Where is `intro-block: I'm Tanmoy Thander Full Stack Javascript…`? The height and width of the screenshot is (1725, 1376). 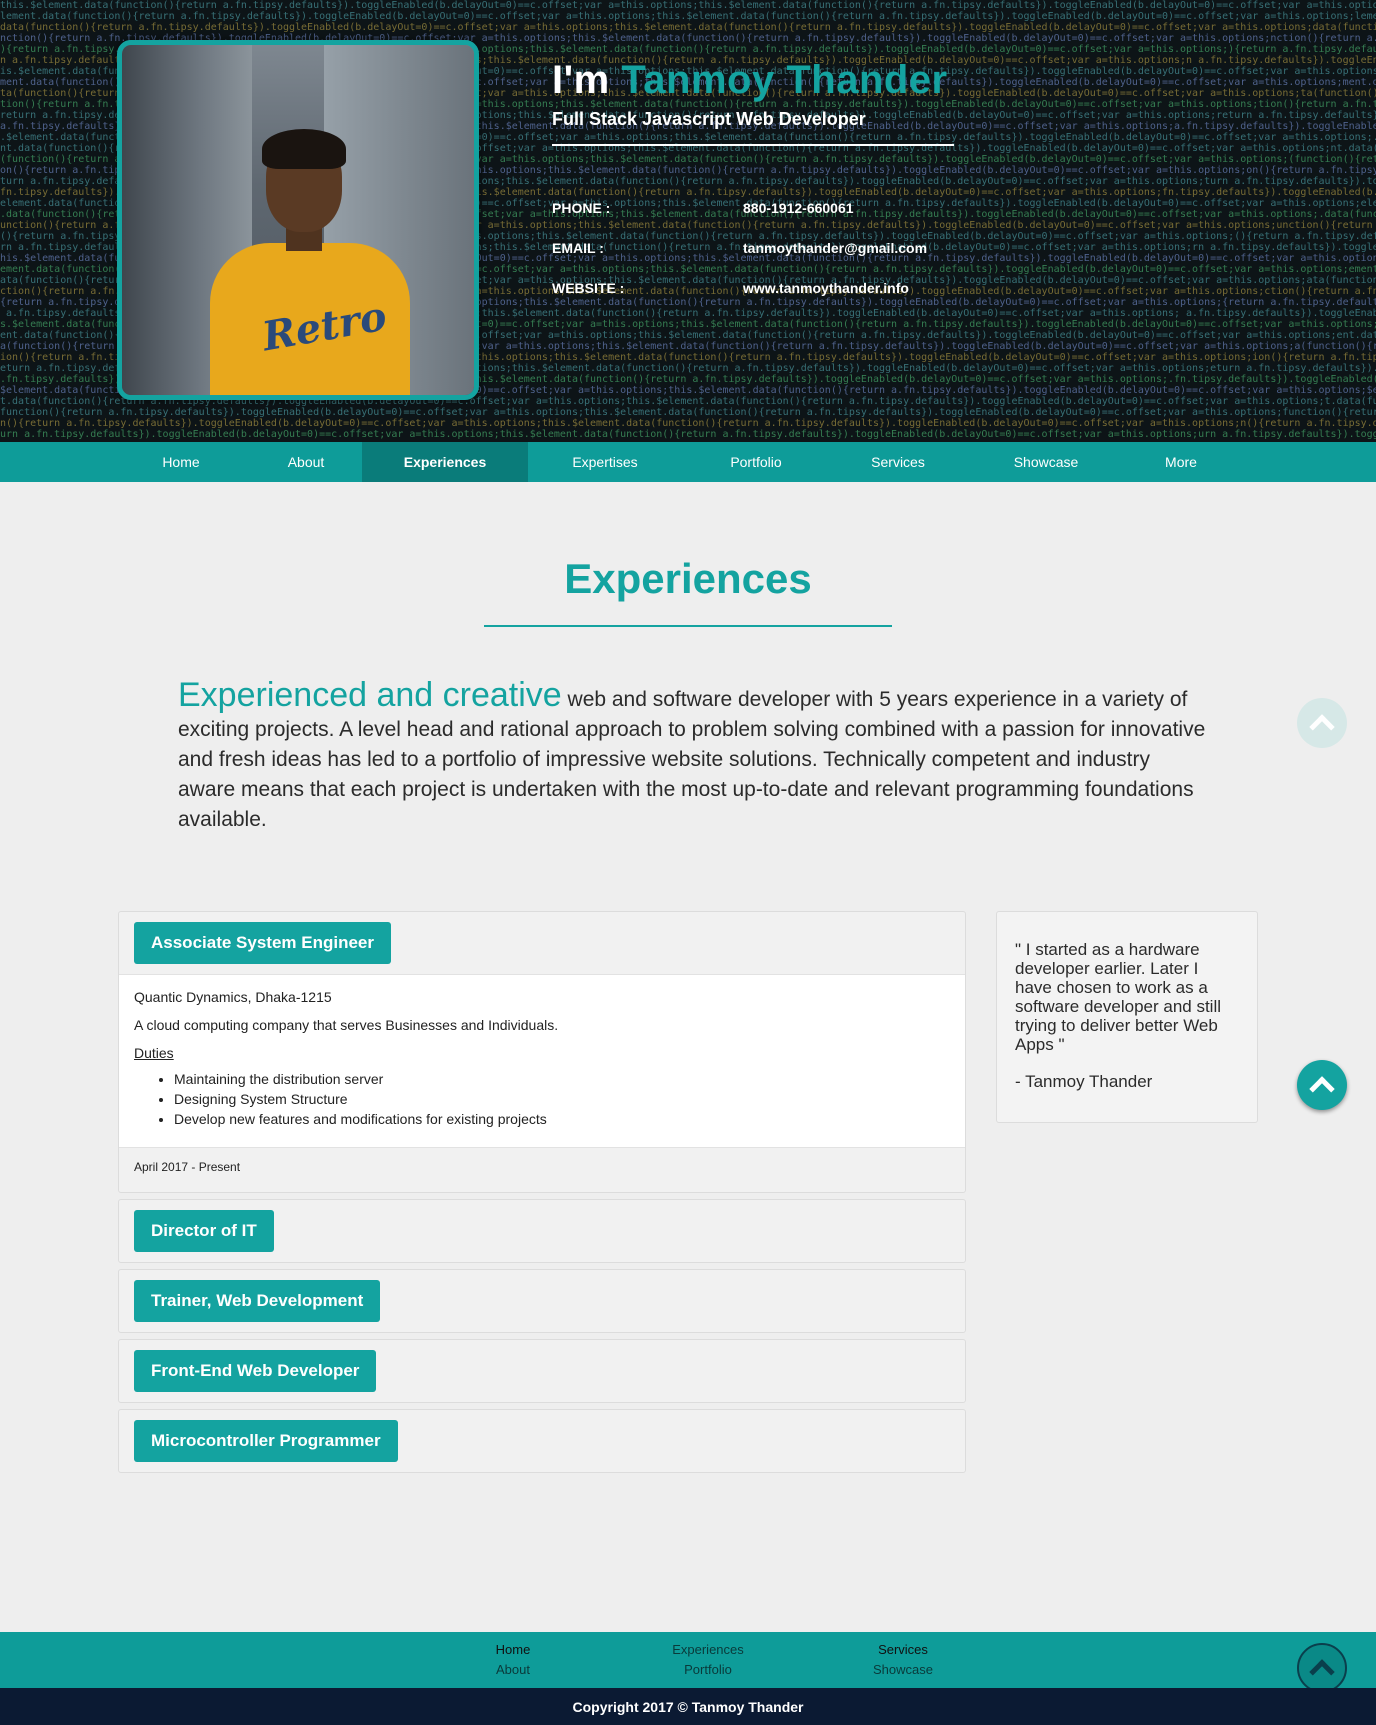
intro-block: I'm Tanmoy Thander Full Stack Javascript… is located at coordinates (753, 102).